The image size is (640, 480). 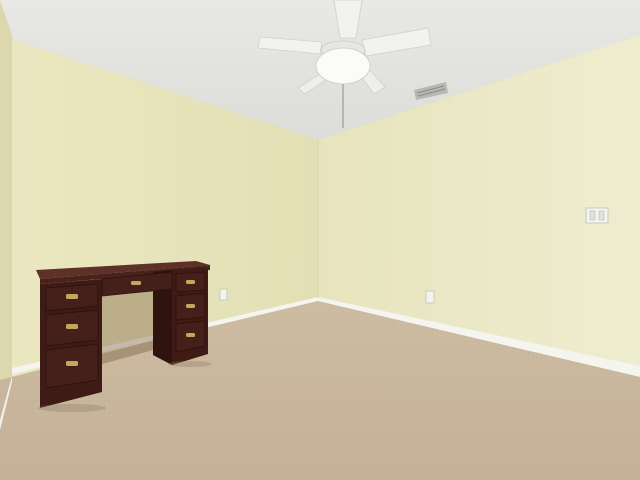 I want to click on left-edge-wall, so click(x=6, y=210).